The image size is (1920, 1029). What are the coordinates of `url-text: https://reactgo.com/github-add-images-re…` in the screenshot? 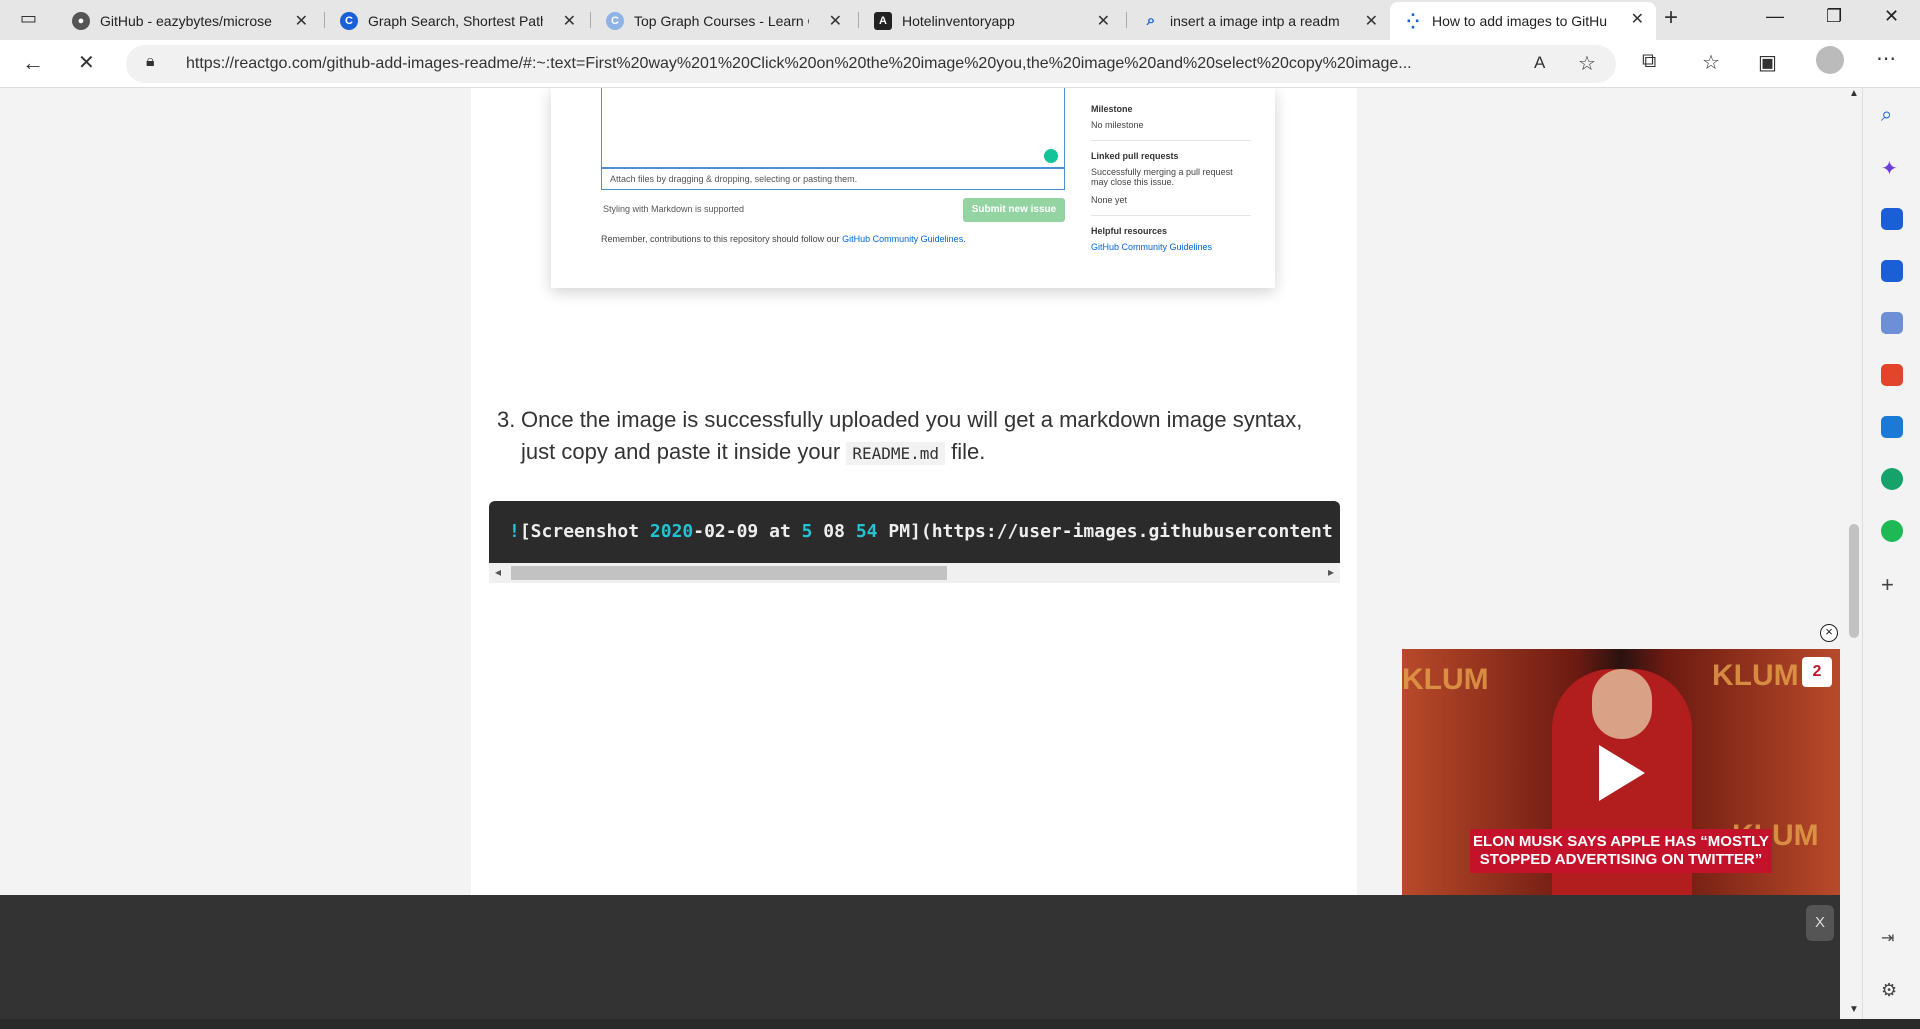 It's located at (866, 64).